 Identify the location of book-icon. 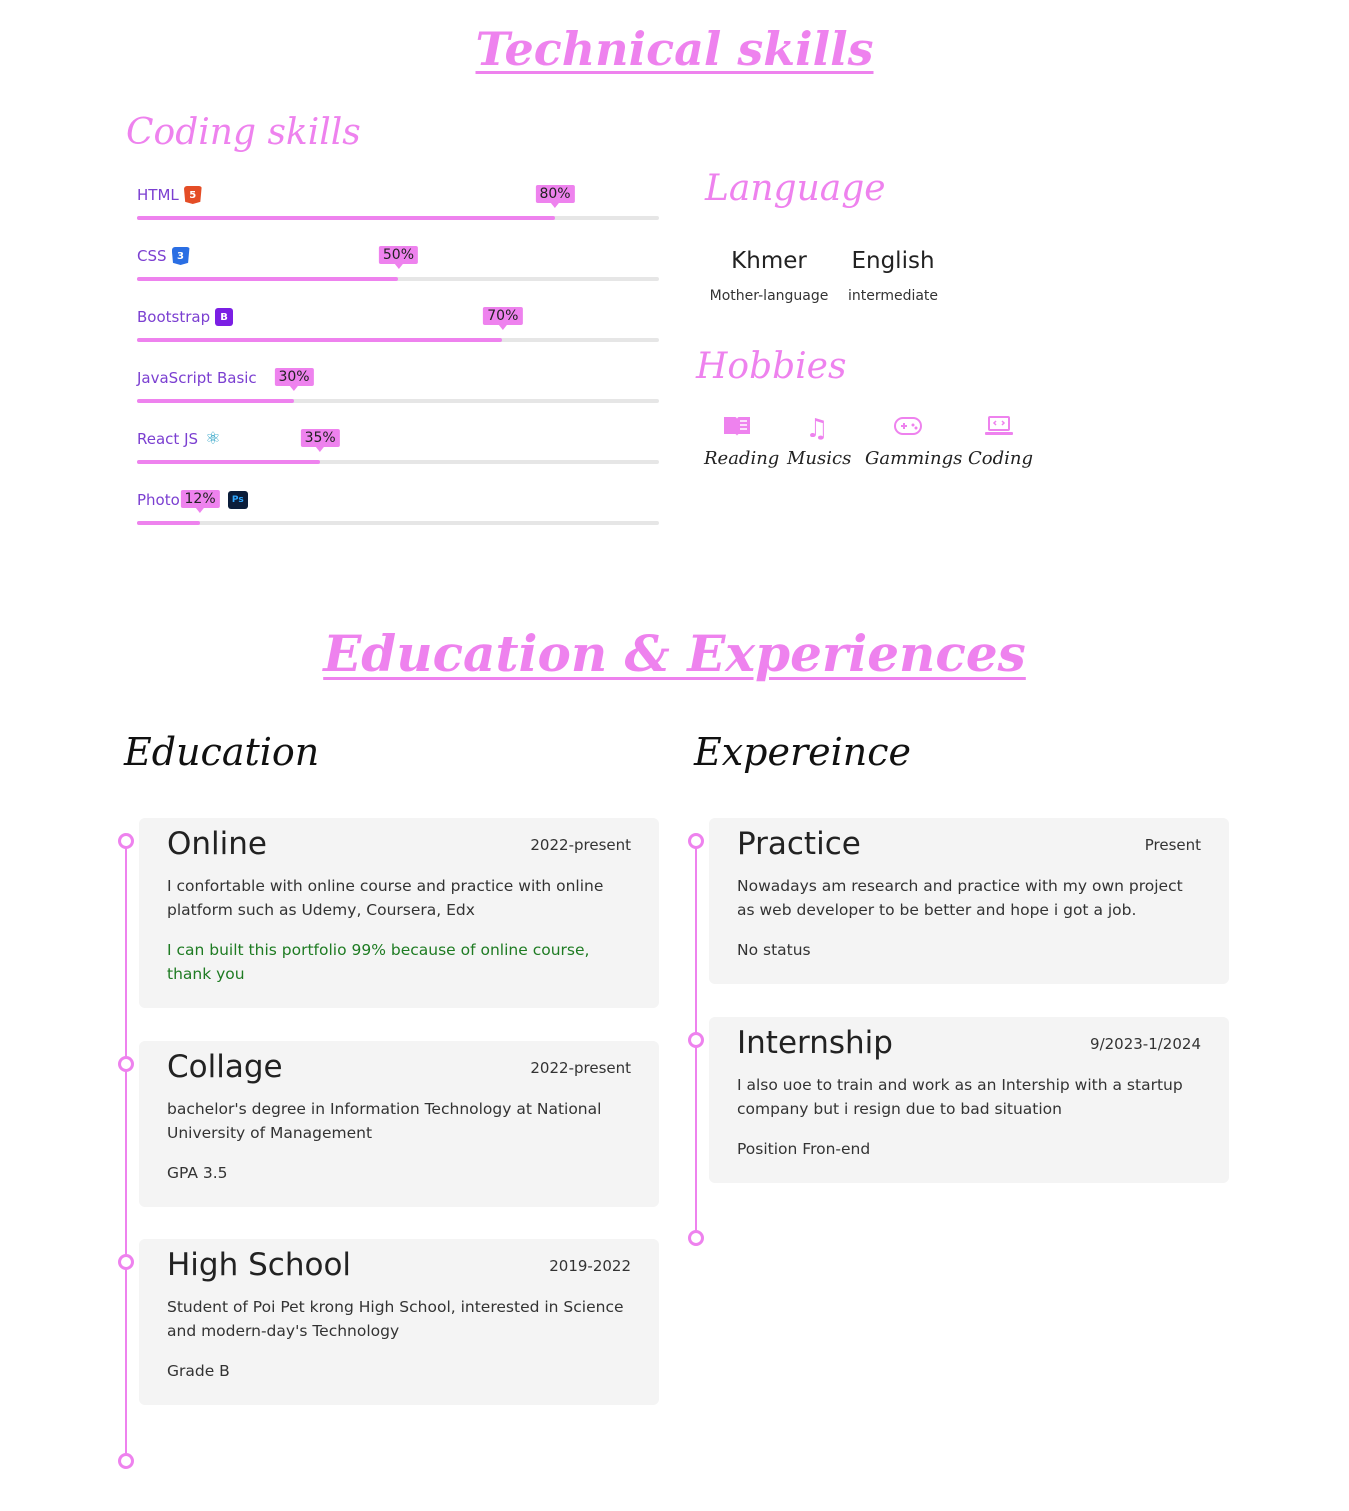
(737, 429).